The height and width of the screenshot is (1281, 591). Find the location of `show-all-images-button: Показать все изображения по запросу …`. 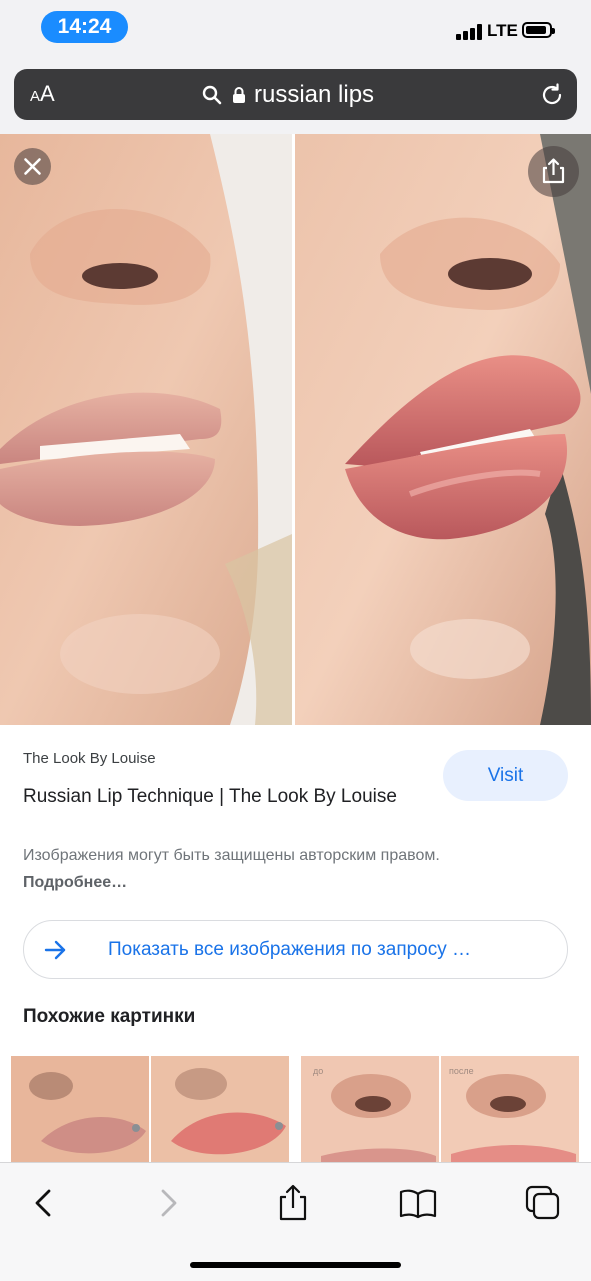

show-all-images-button: Показать все изображения по запросу … is located at coordinates (295, 949).